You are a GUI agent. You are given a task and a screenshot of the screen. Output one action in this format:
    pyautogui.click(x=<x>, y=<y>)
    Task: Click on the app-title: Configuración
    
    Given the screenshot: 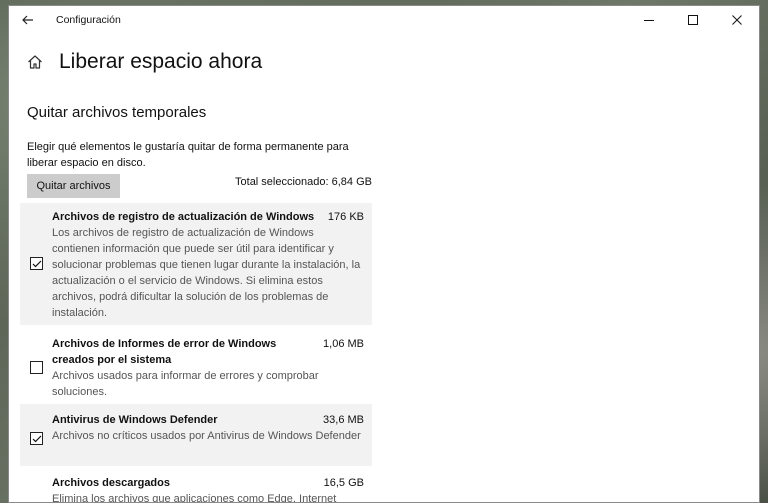 What is the action you would take?
    pyautogui.click(x=88, y=20)
    